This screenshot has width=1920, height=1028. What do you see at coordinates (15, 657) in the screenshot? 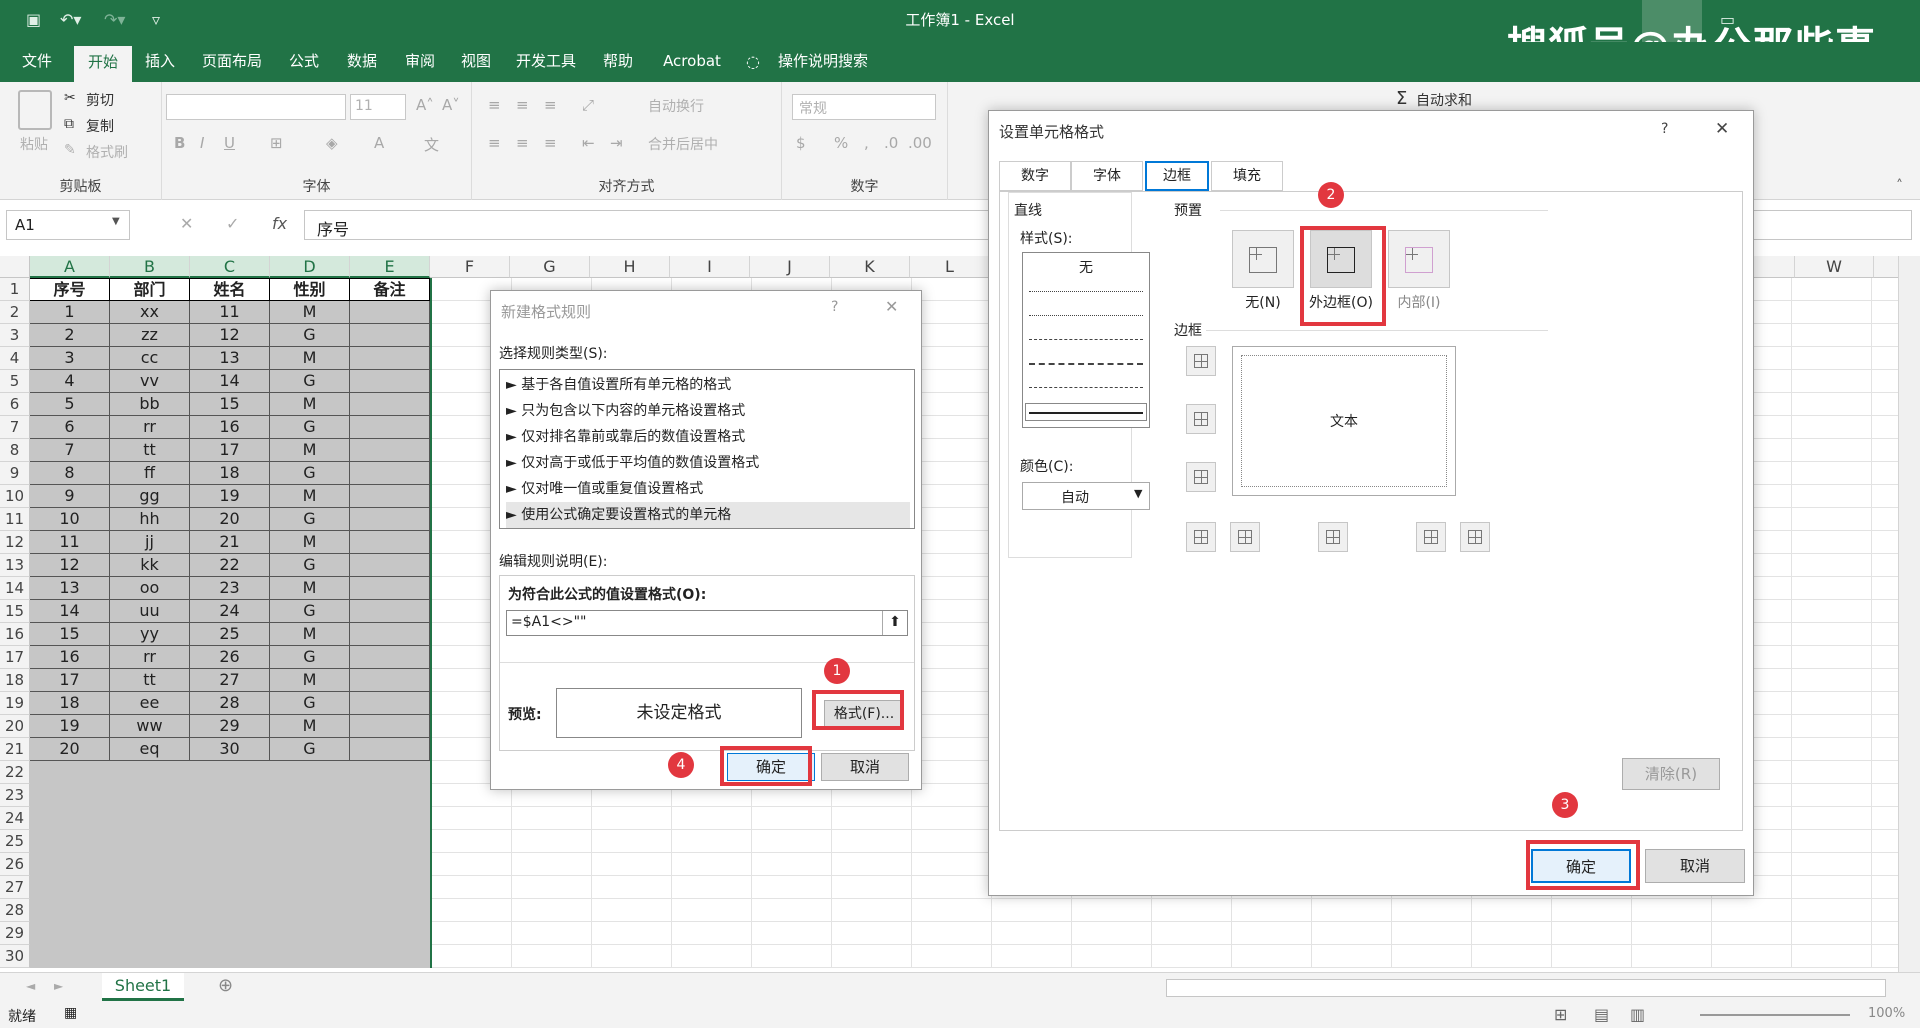
I see `row-header: 17` at bounding box center [15, 657].